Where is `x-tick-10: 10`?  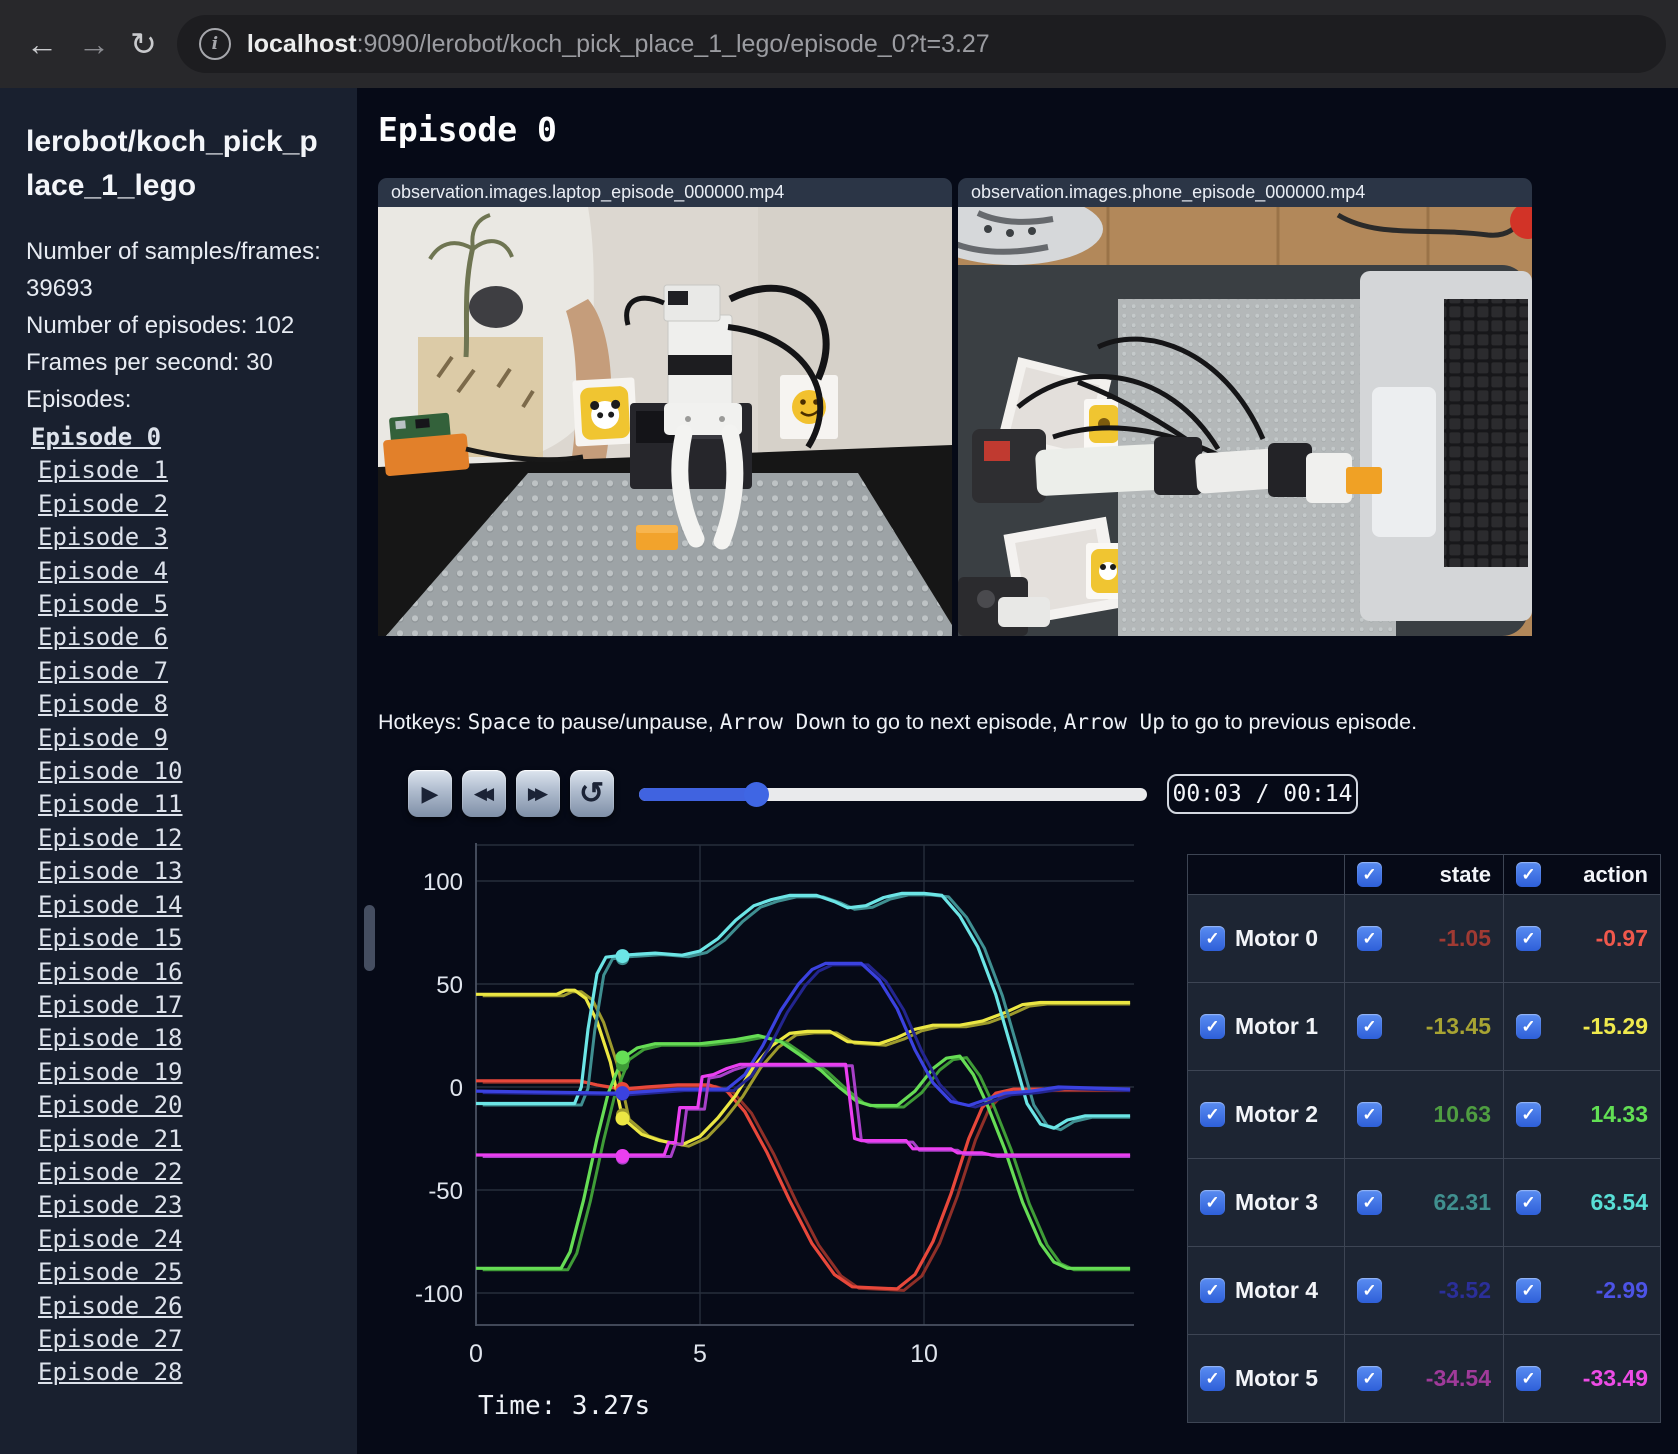
x-tick-10: 10 is located at coordinates (924, 1354).